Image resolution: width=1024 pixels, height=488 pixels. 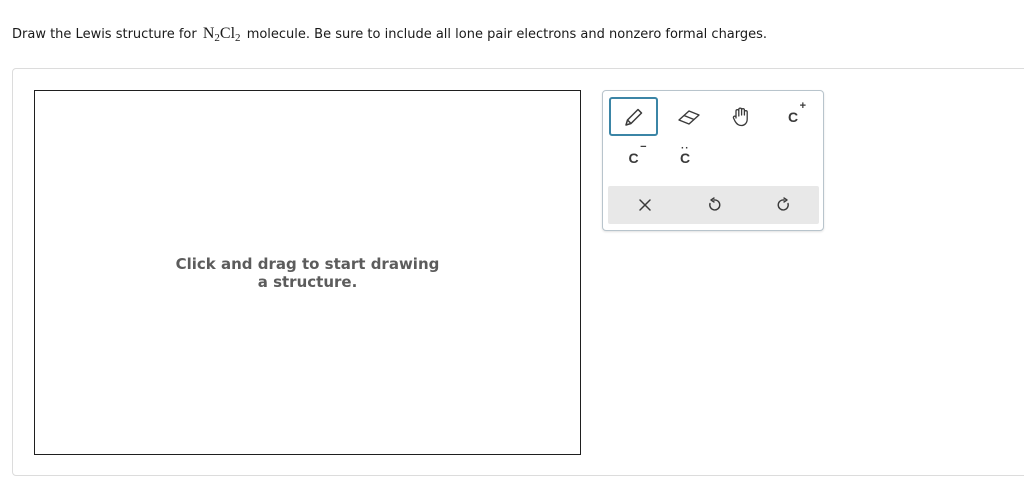 What do you see at coordinates (685, 148) in the screenshot?
I see `lone-pair-dots: ··` at bounding box center [685, 148].